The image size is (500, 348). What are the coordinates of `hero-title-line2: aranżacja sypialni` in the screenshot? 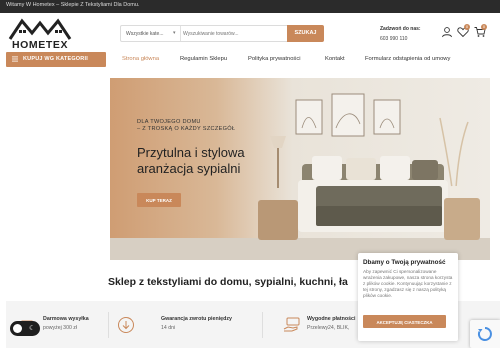 It's located at (189, 168).